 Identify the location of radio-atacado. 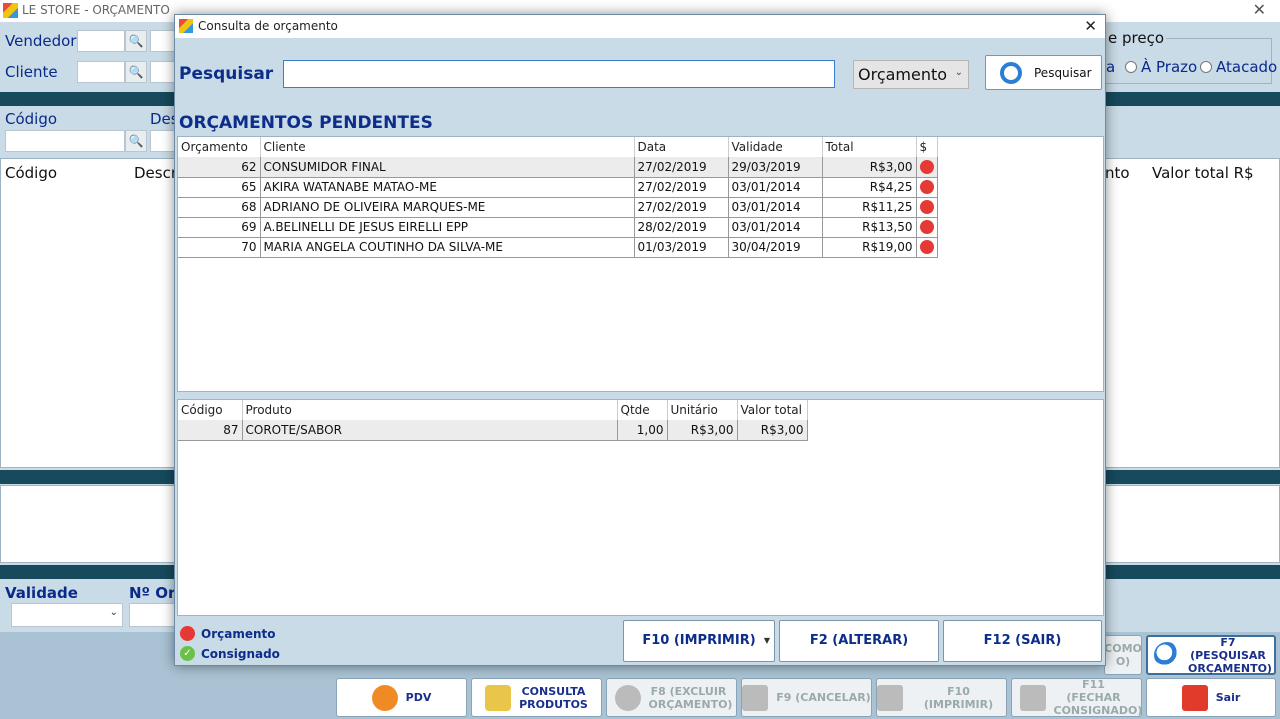
(1206, 67).